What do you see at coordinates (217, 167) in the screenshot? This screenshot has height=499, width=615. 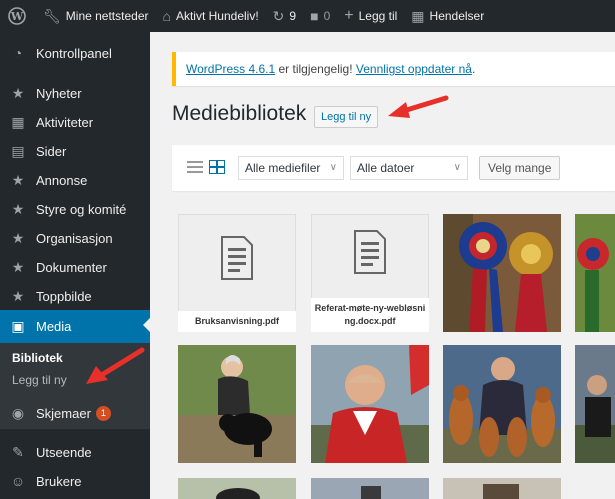 I see `grid-view-icon` at bounding box center [217, 167].